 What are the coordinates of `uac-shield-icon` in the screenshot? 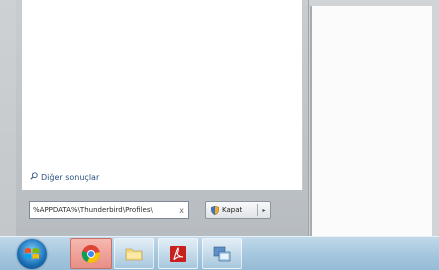 It's located at (215, 210).